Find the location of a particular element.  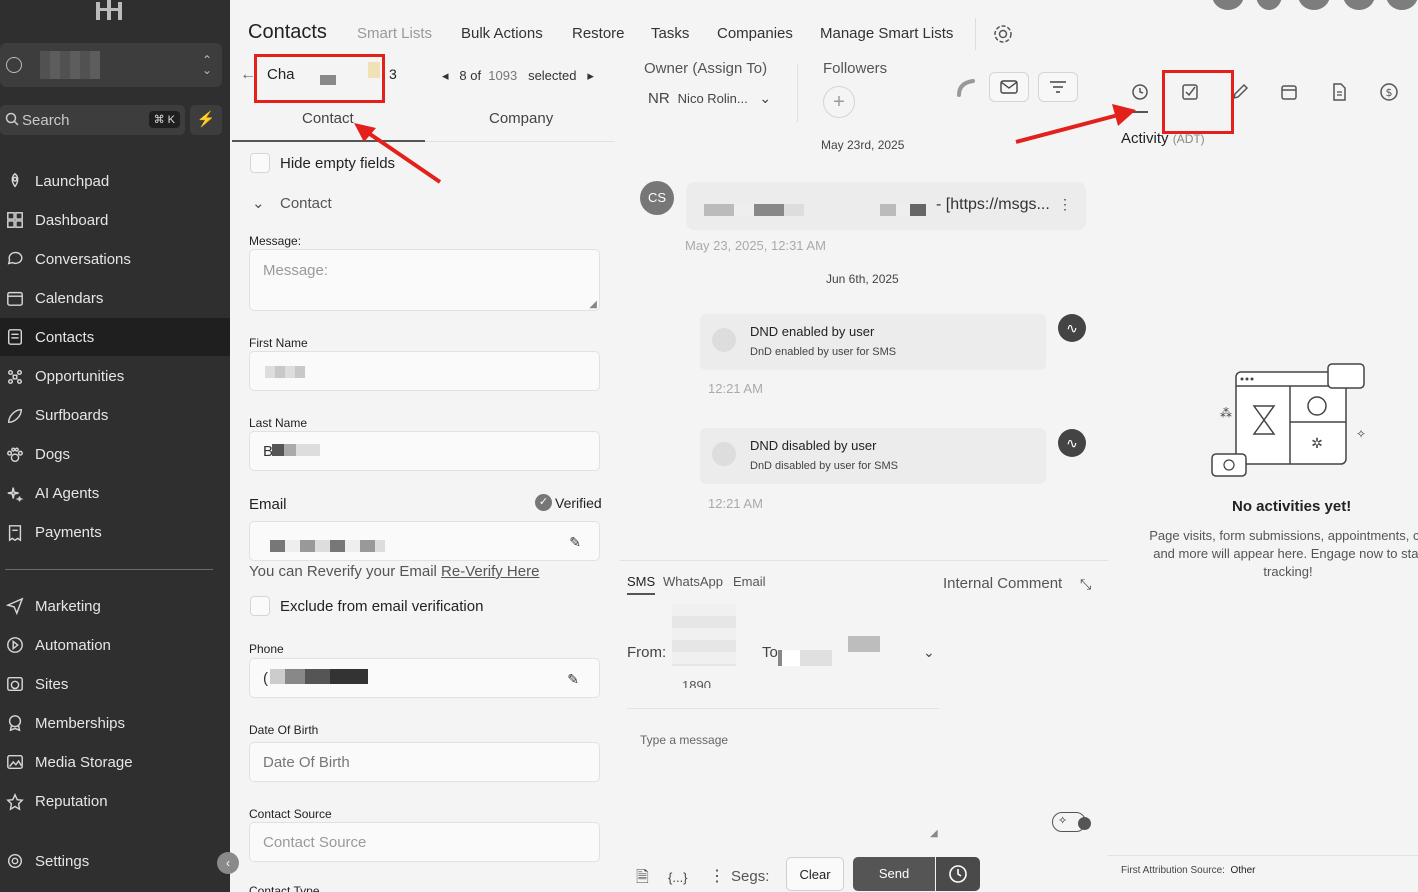

send-button: Send is located at coordinates (894, 874).